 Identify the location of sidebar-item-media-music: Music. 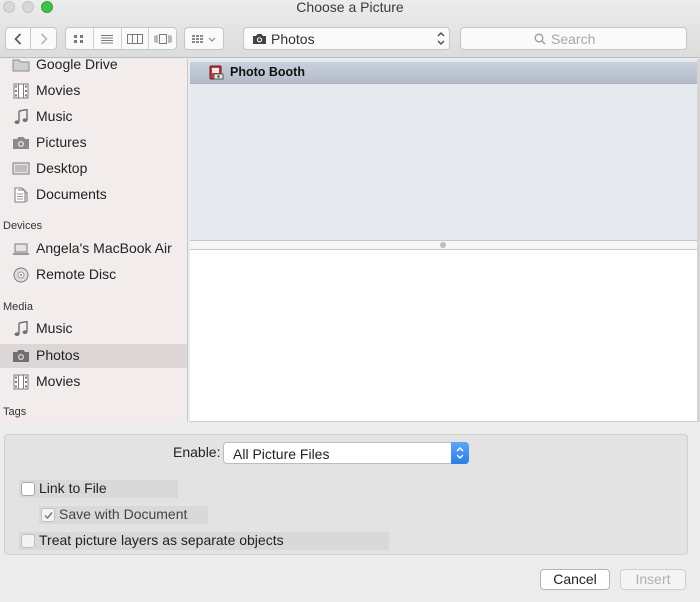
(93, 329).